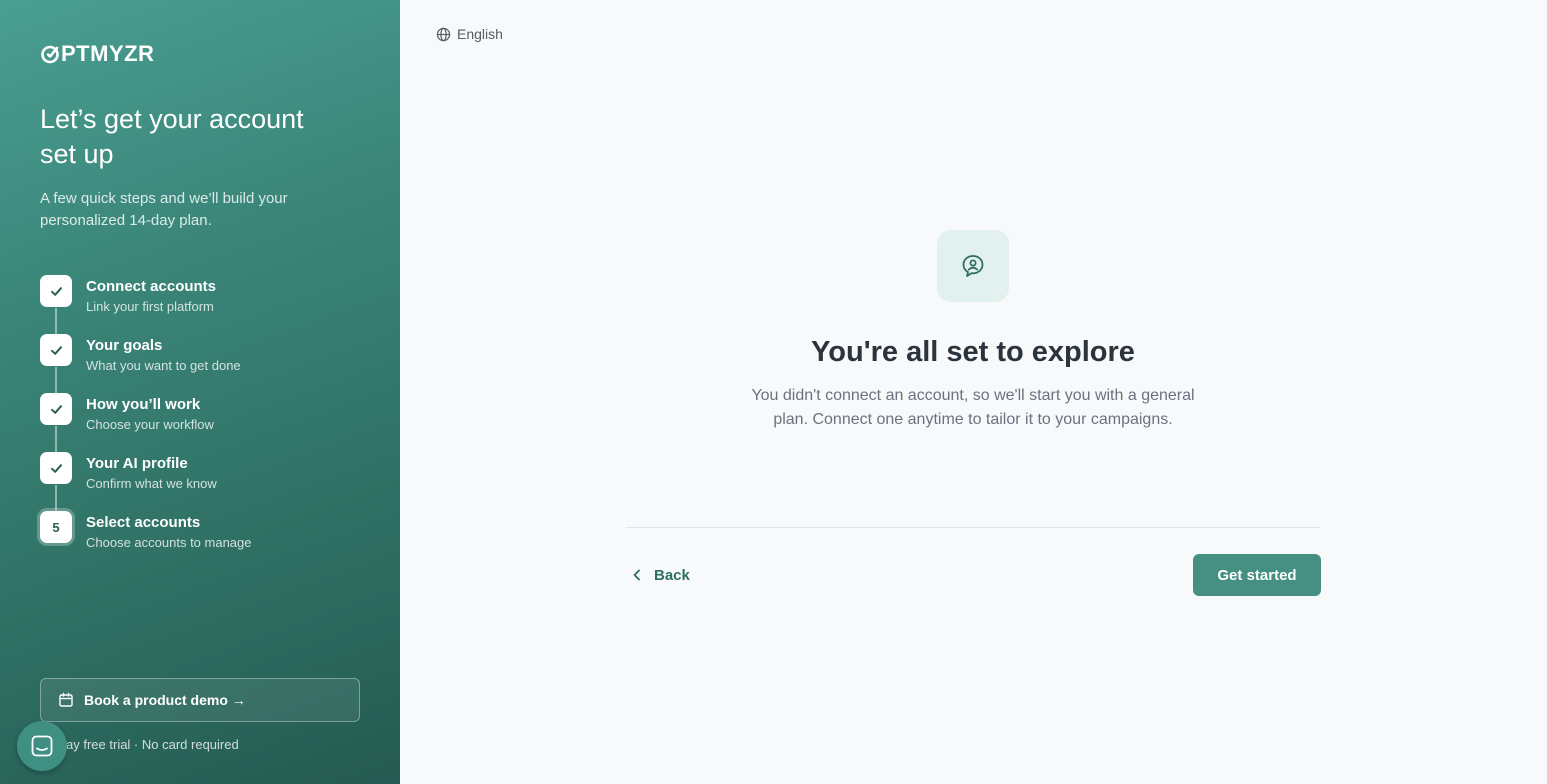 This screenshot has height=784, width=1547. What do you see at coordinates (139, 744) in the screenshot?
I see `trial-note: 14-day free trial · No card required` at bounding box center [139, 744].